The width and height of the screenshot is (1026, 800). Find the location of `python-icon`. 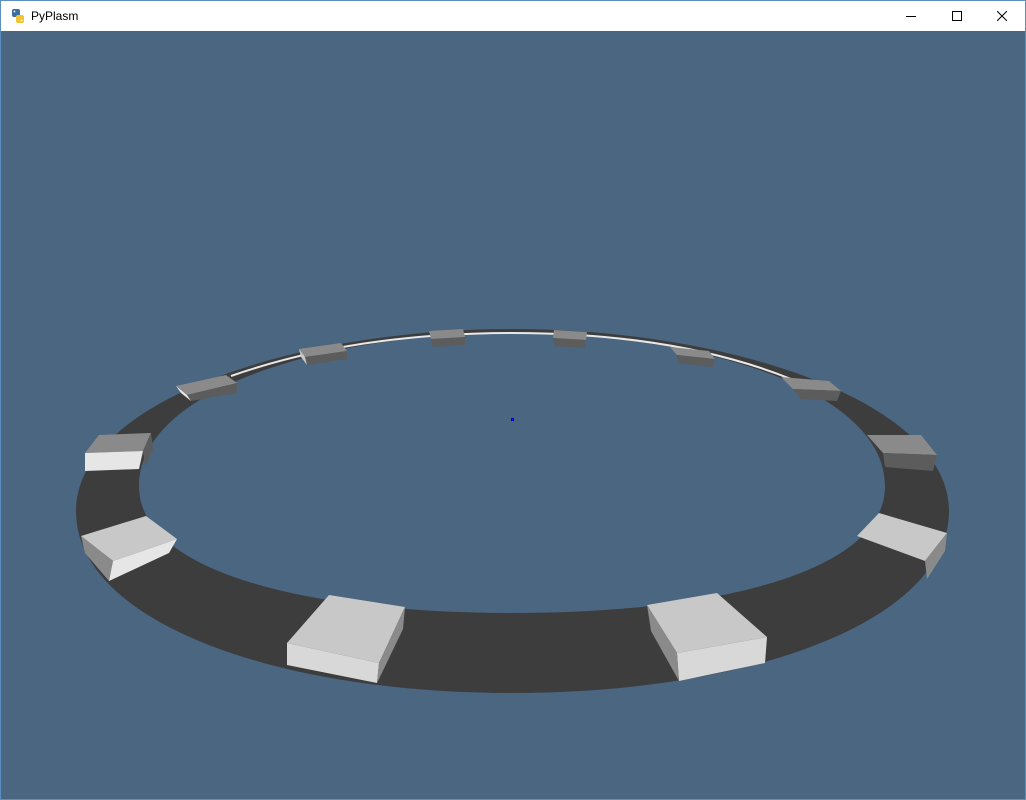

python-icon is located at coordinates (18, 16).